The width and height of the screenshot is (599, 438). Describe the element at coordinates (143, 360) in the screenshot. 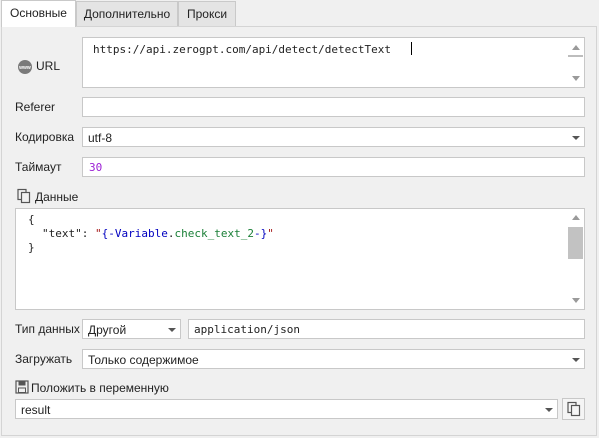

I see `load-value: Только содержимое` at that location.